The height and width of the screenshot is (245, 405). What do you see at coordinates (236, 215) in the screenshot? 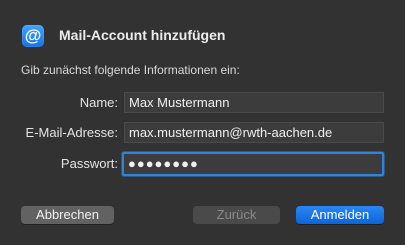
I see `back-button: Zurück` at bounding box center [236, 215].